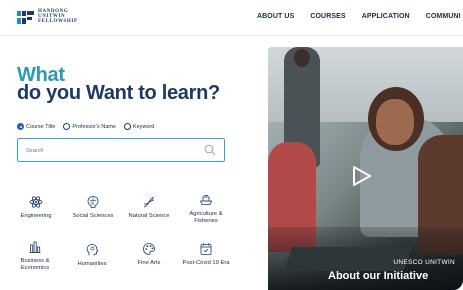 This screenshot has width=463, height=290. What do you see at coordinates (35, 247) in the screenshot?
I see `chart-icon` at bounding box center [35, 247].